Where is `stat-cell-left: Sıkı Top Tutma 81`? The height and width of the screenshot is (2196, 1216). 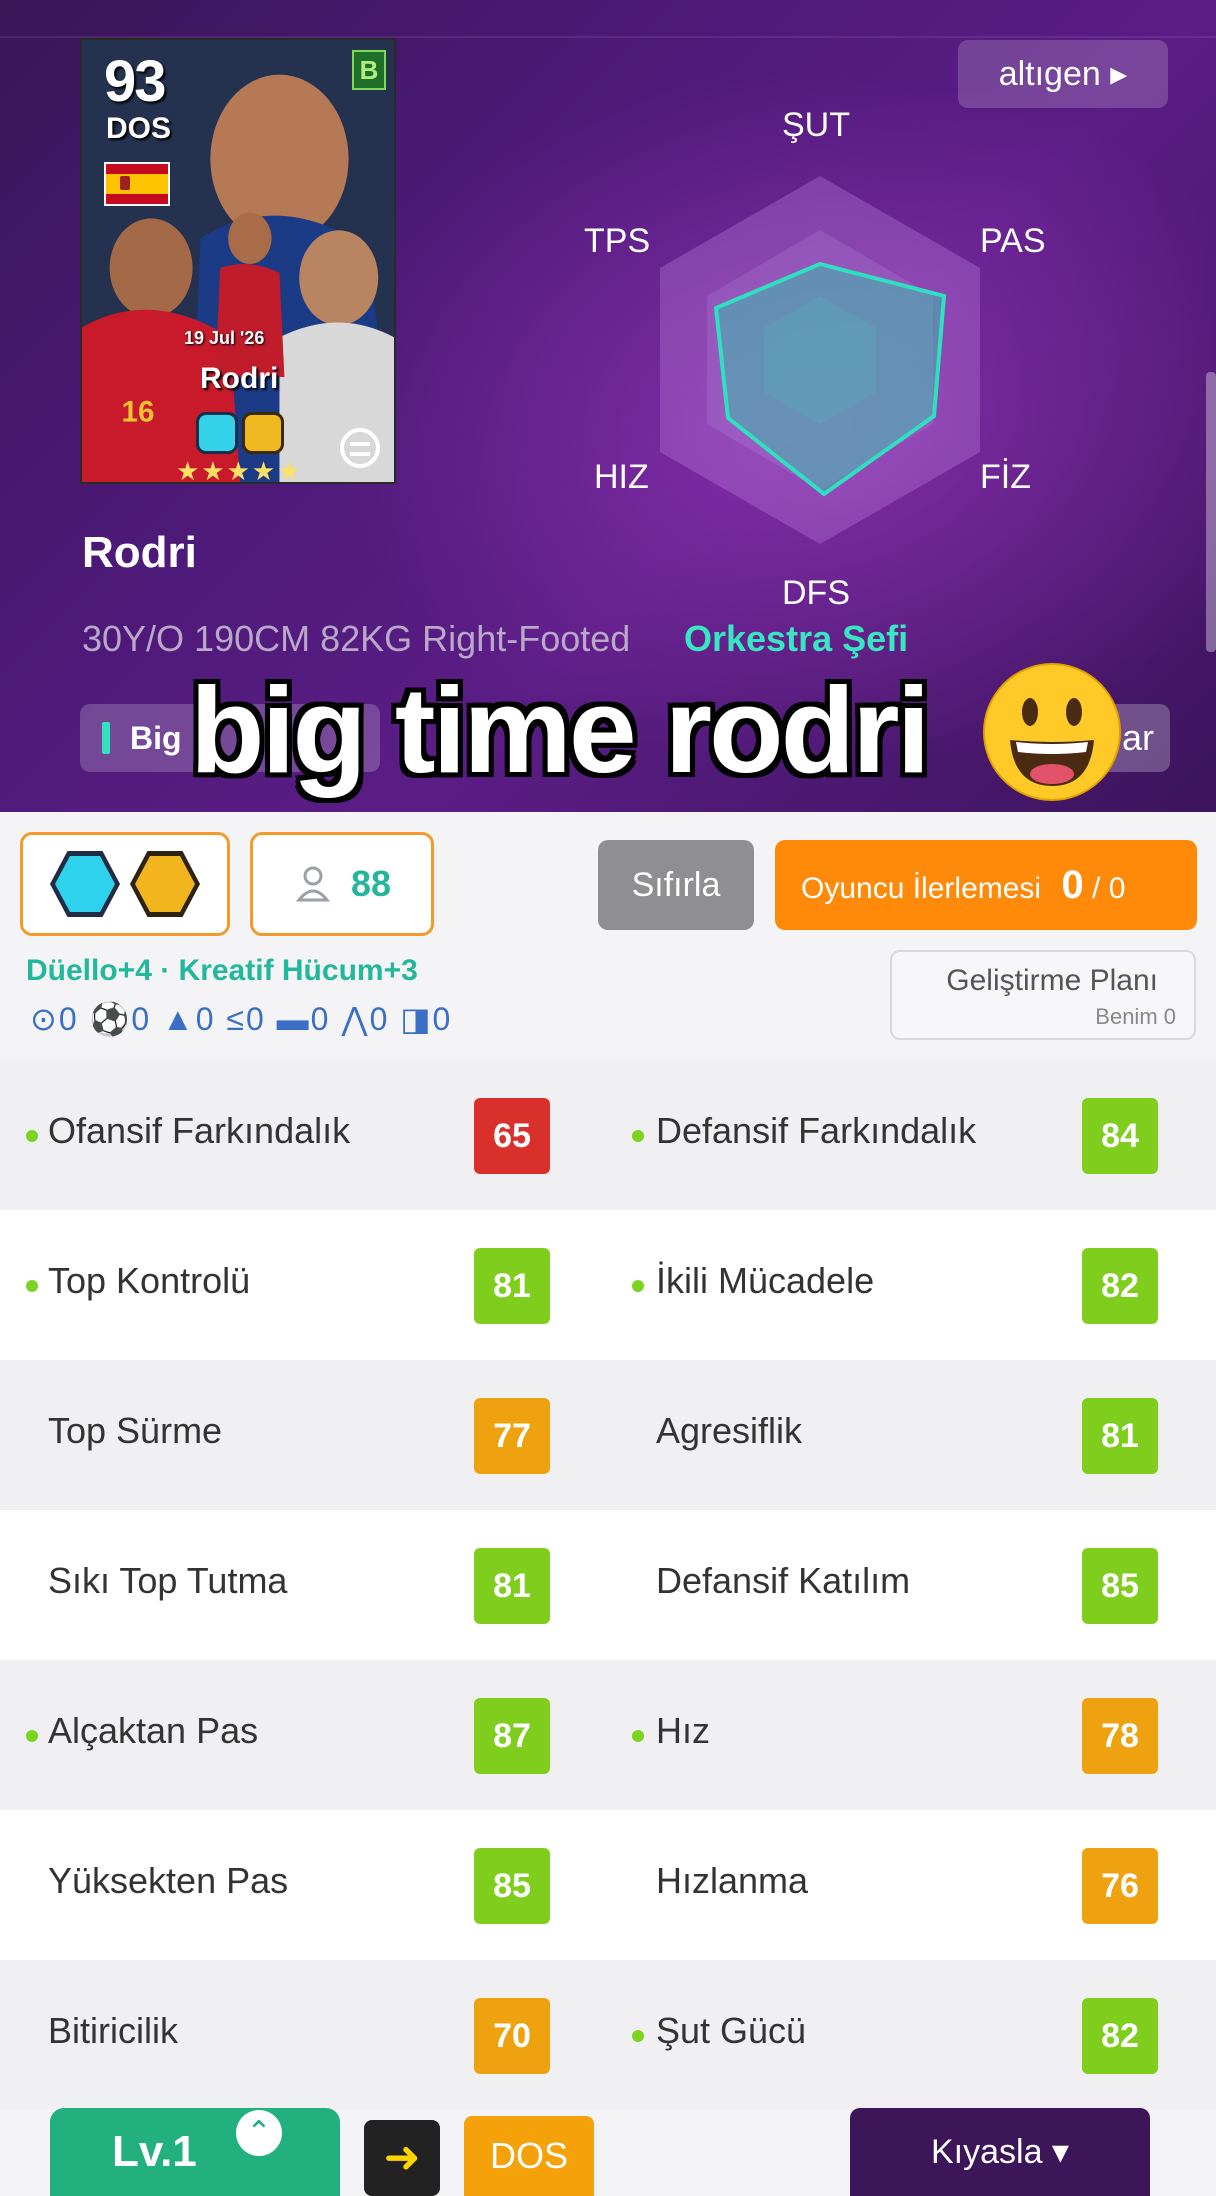
stat-cell-left: Sıkı Top Tutma 81 is located at coordinates (280, 1585).